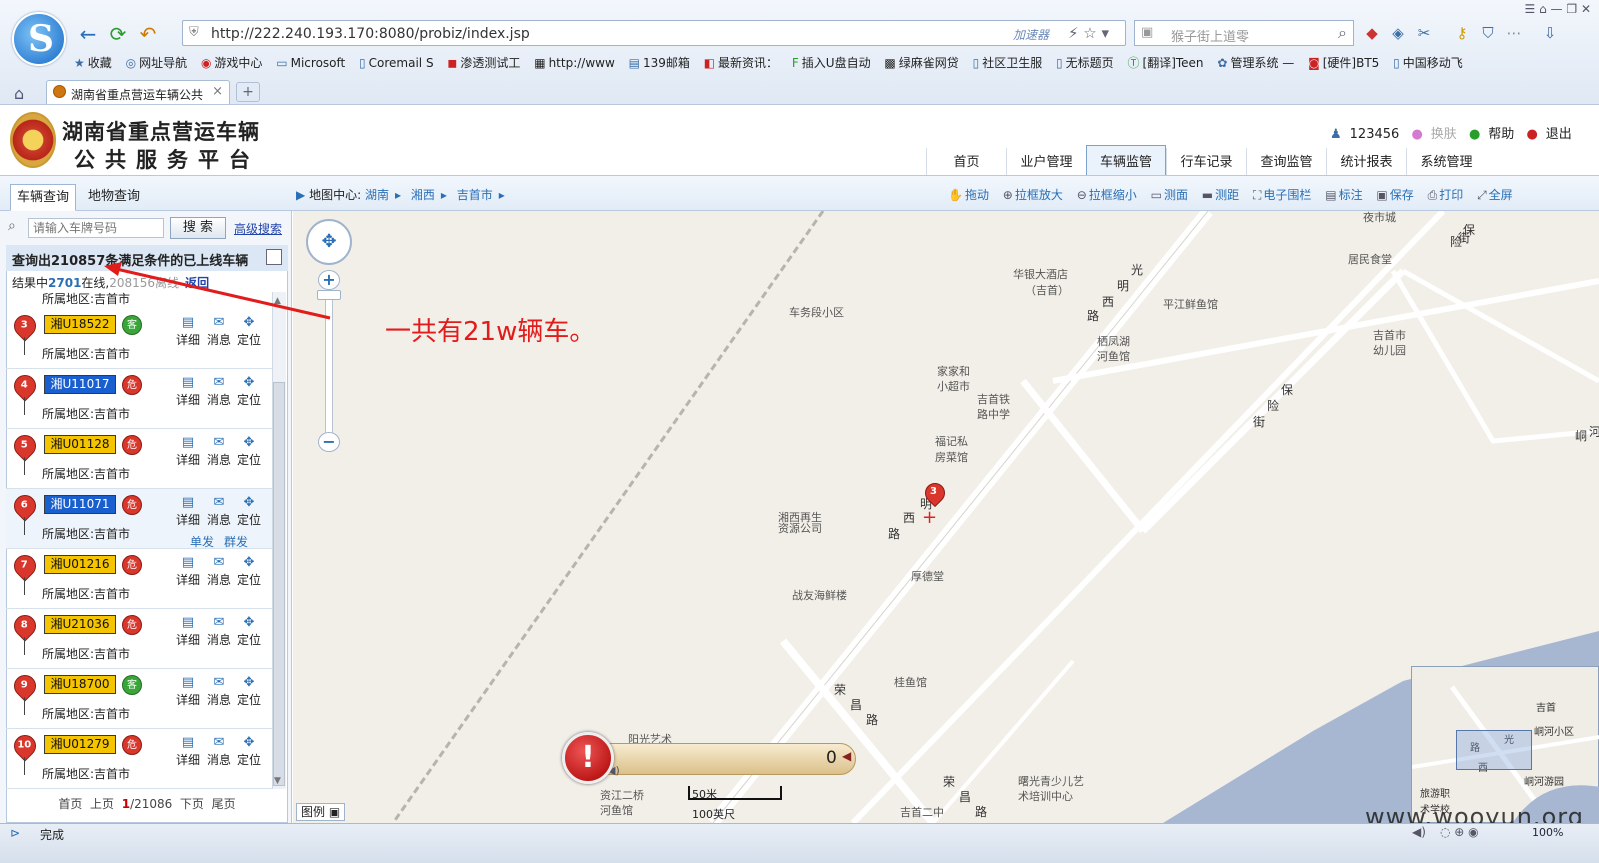 This screenshot has height=863, width=1599. I want to click on fav-item: ▤ 139邮箱, so click(659, 62).